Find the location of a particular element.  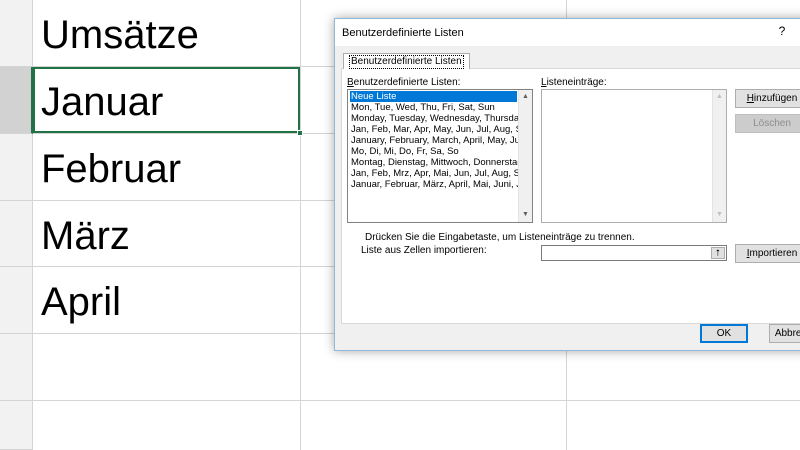

entries-label-text: isteneinträge: is located at coordinates (576, 82).